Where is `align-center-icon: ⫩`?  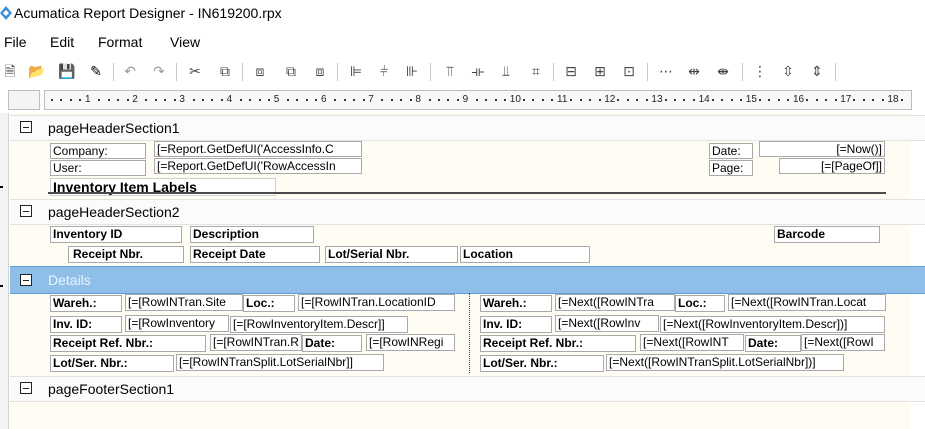 align-center-icon: ⫩ is located at coordinates (384, 71).